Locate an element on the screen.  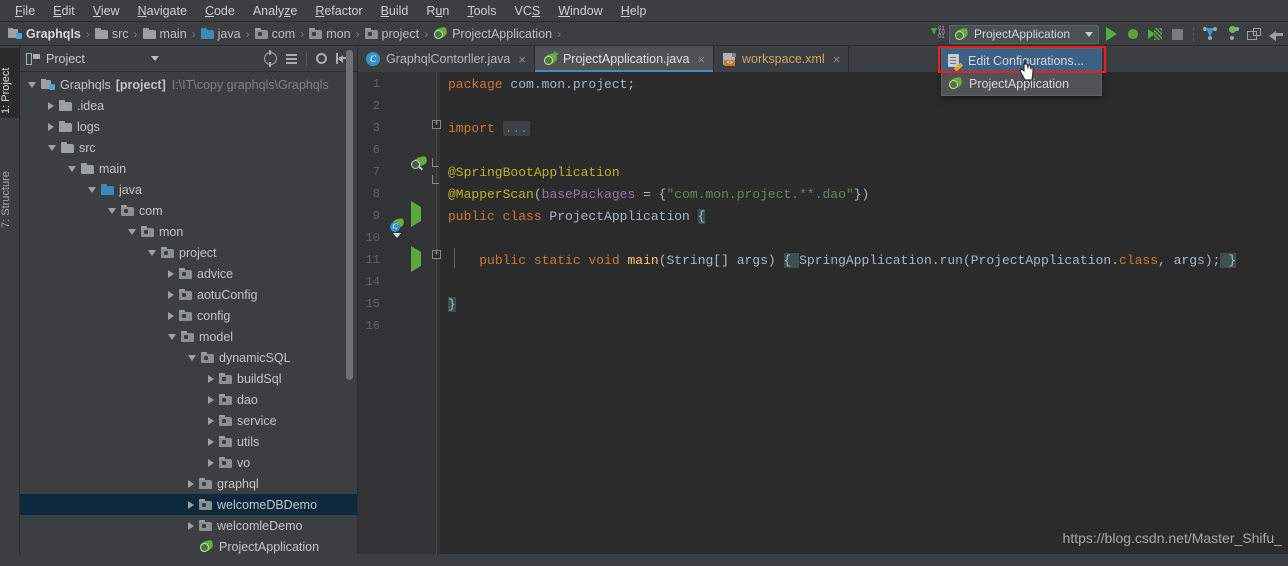
menu-item-tools: Tools is located at coordinates (481, 11).